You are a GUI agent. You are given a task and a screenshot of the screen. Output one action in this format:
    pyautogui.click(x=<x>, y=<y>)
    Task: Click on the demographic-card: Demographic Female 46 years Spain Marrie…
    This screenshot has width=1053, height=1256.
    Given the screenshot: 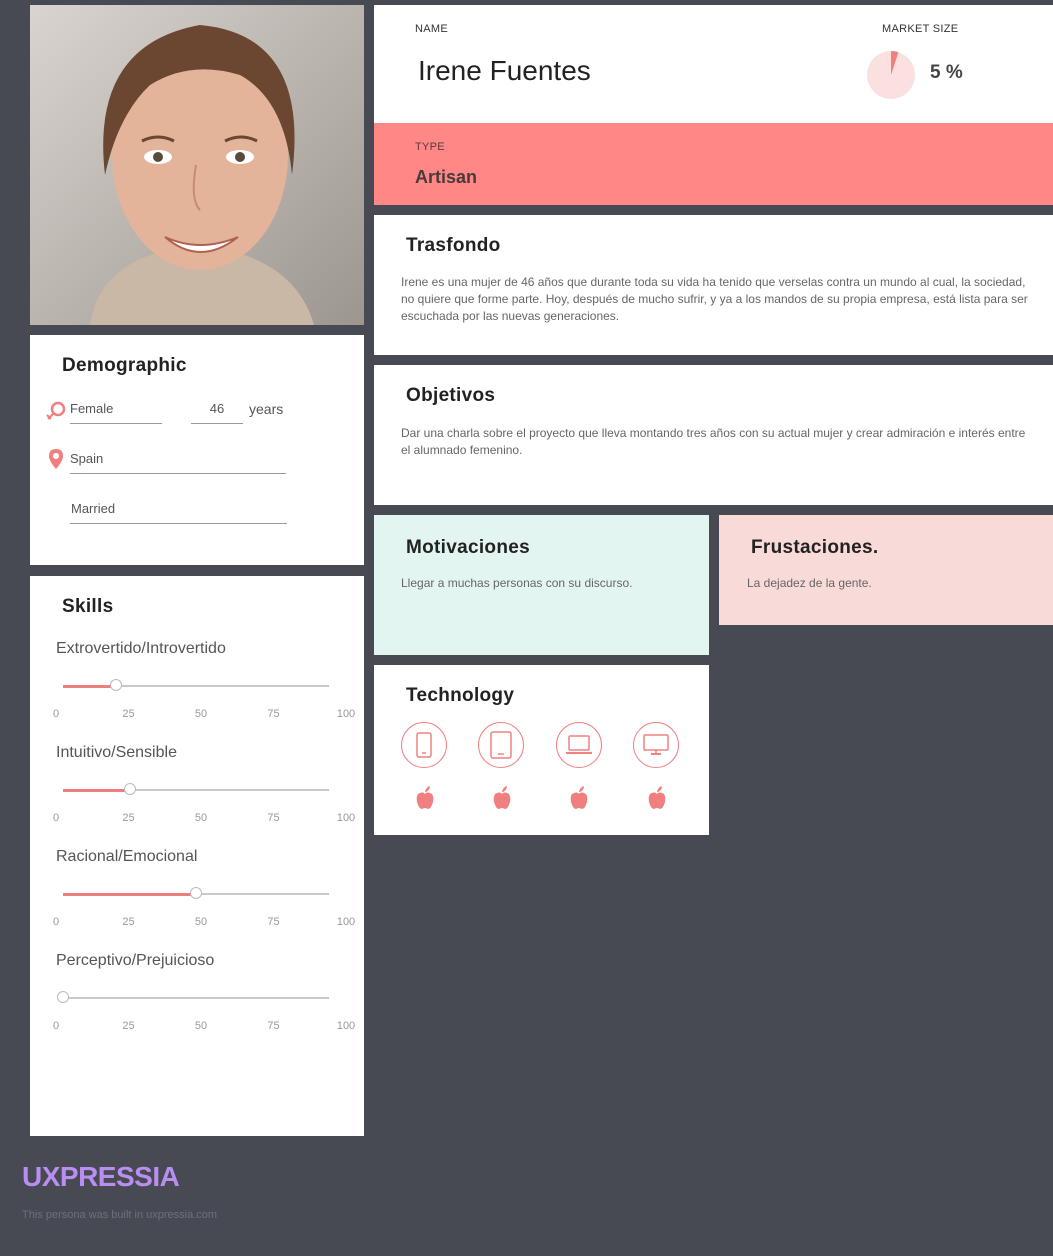 What is the action you would take?
    pyautogui.click(x=197, y=450)
    